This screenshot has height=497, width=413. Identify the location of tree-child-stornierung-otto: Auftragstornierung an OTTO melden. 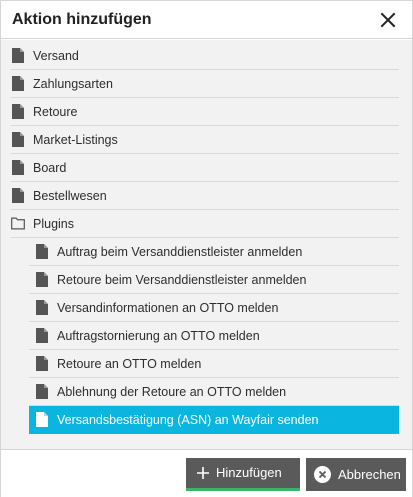
(214, 336).